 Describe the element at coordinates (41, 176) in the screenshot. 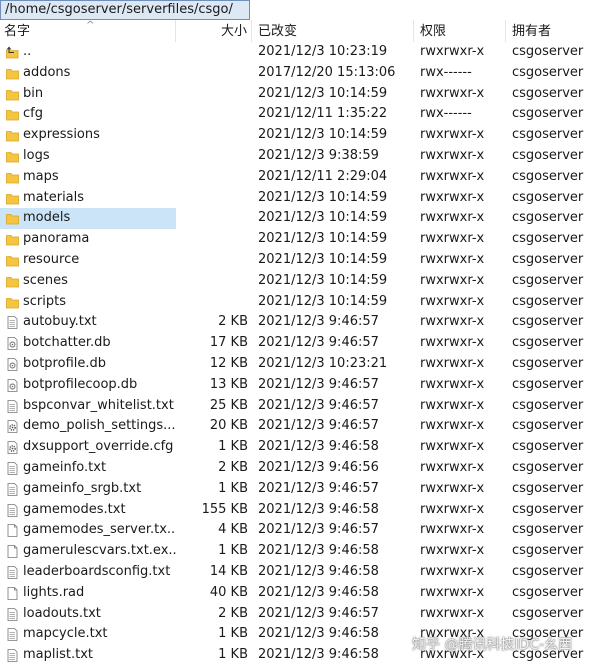

I see `file-name: maps` at that location.